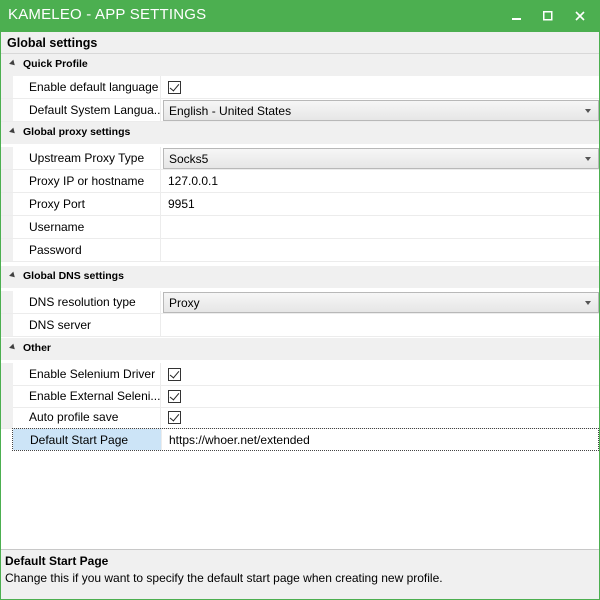 The image size is (600, 600). I want to click on property-row-dns-resolution-type: DNS resolution type Proxy, so click(300, 302).